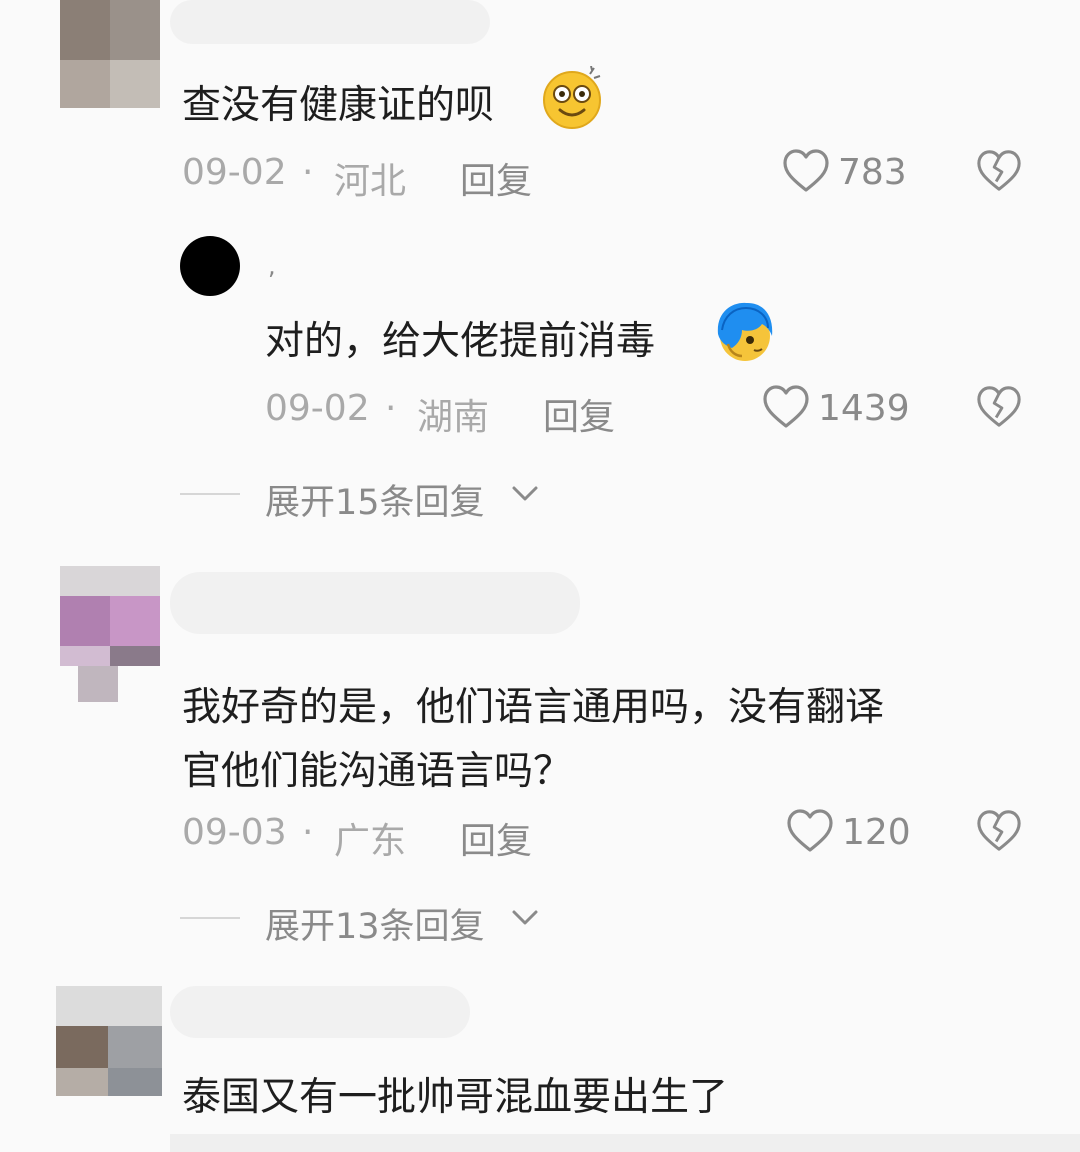 The height and width of the screenshot is (1152, 1080). Describe the element at coordinates (234, 172) in the screenshot. I see `comment-date: 09-02` at that location.